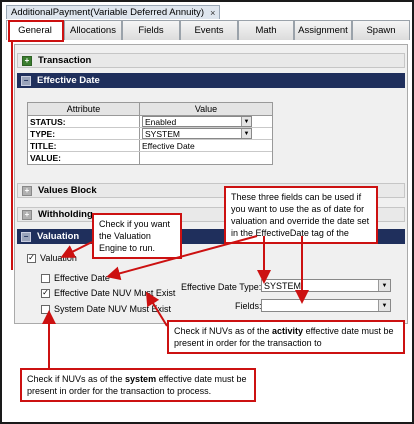  Describe the element at coordinates (84, 109) in the screenshot. I see `grid-header-attribute: Attribute` at that location.